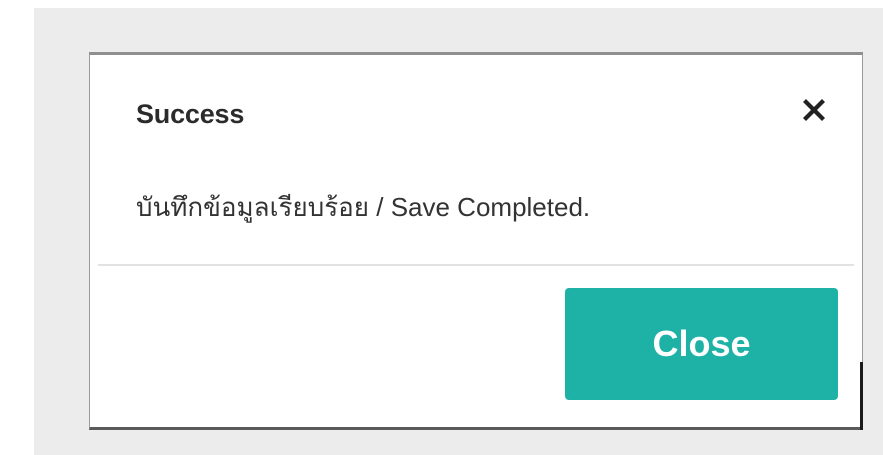 The image size is (883, 455). I want to click on dialog-shadow-edge, so click(861, 396).